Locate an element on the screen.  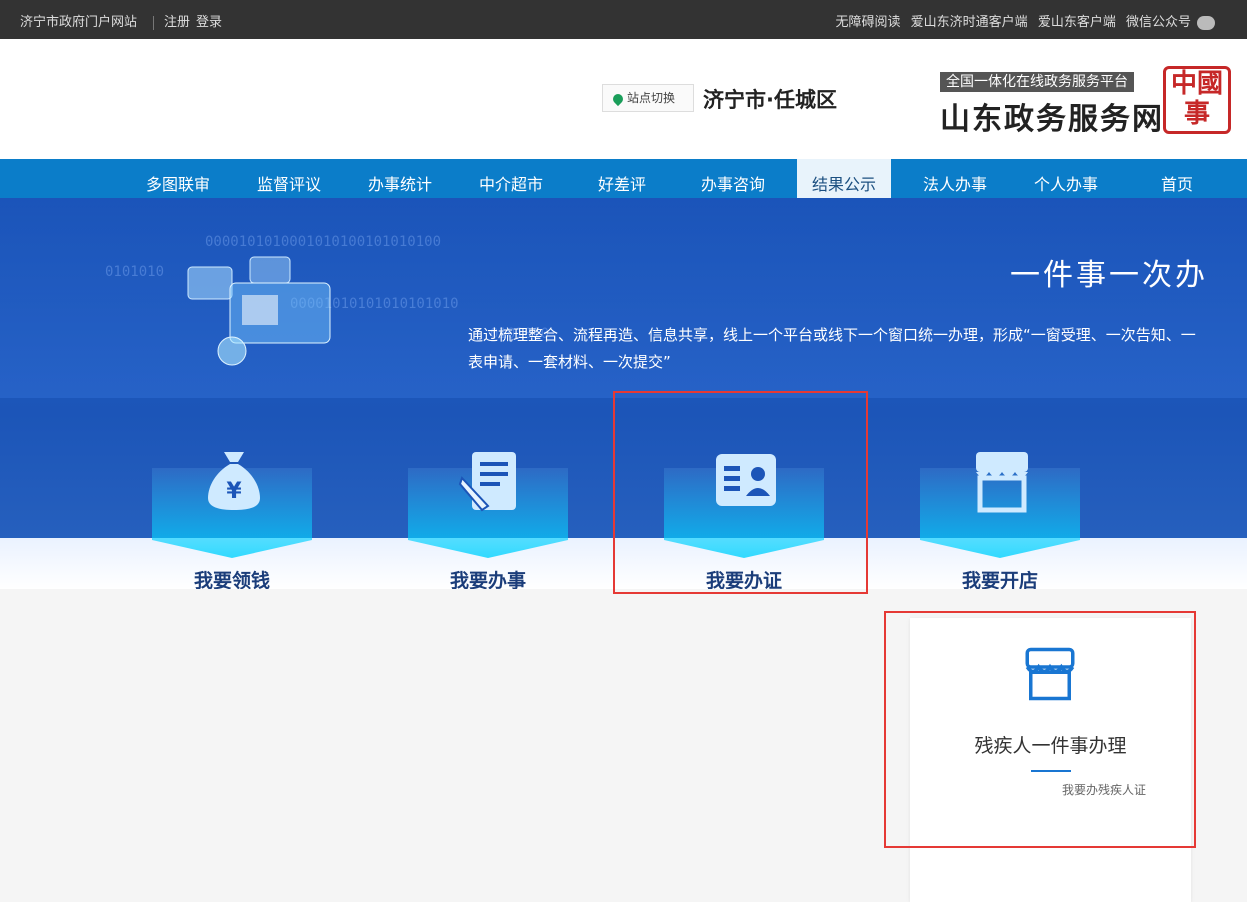
site-switch-button: 站点切换 is located at coordinates (648, 98).